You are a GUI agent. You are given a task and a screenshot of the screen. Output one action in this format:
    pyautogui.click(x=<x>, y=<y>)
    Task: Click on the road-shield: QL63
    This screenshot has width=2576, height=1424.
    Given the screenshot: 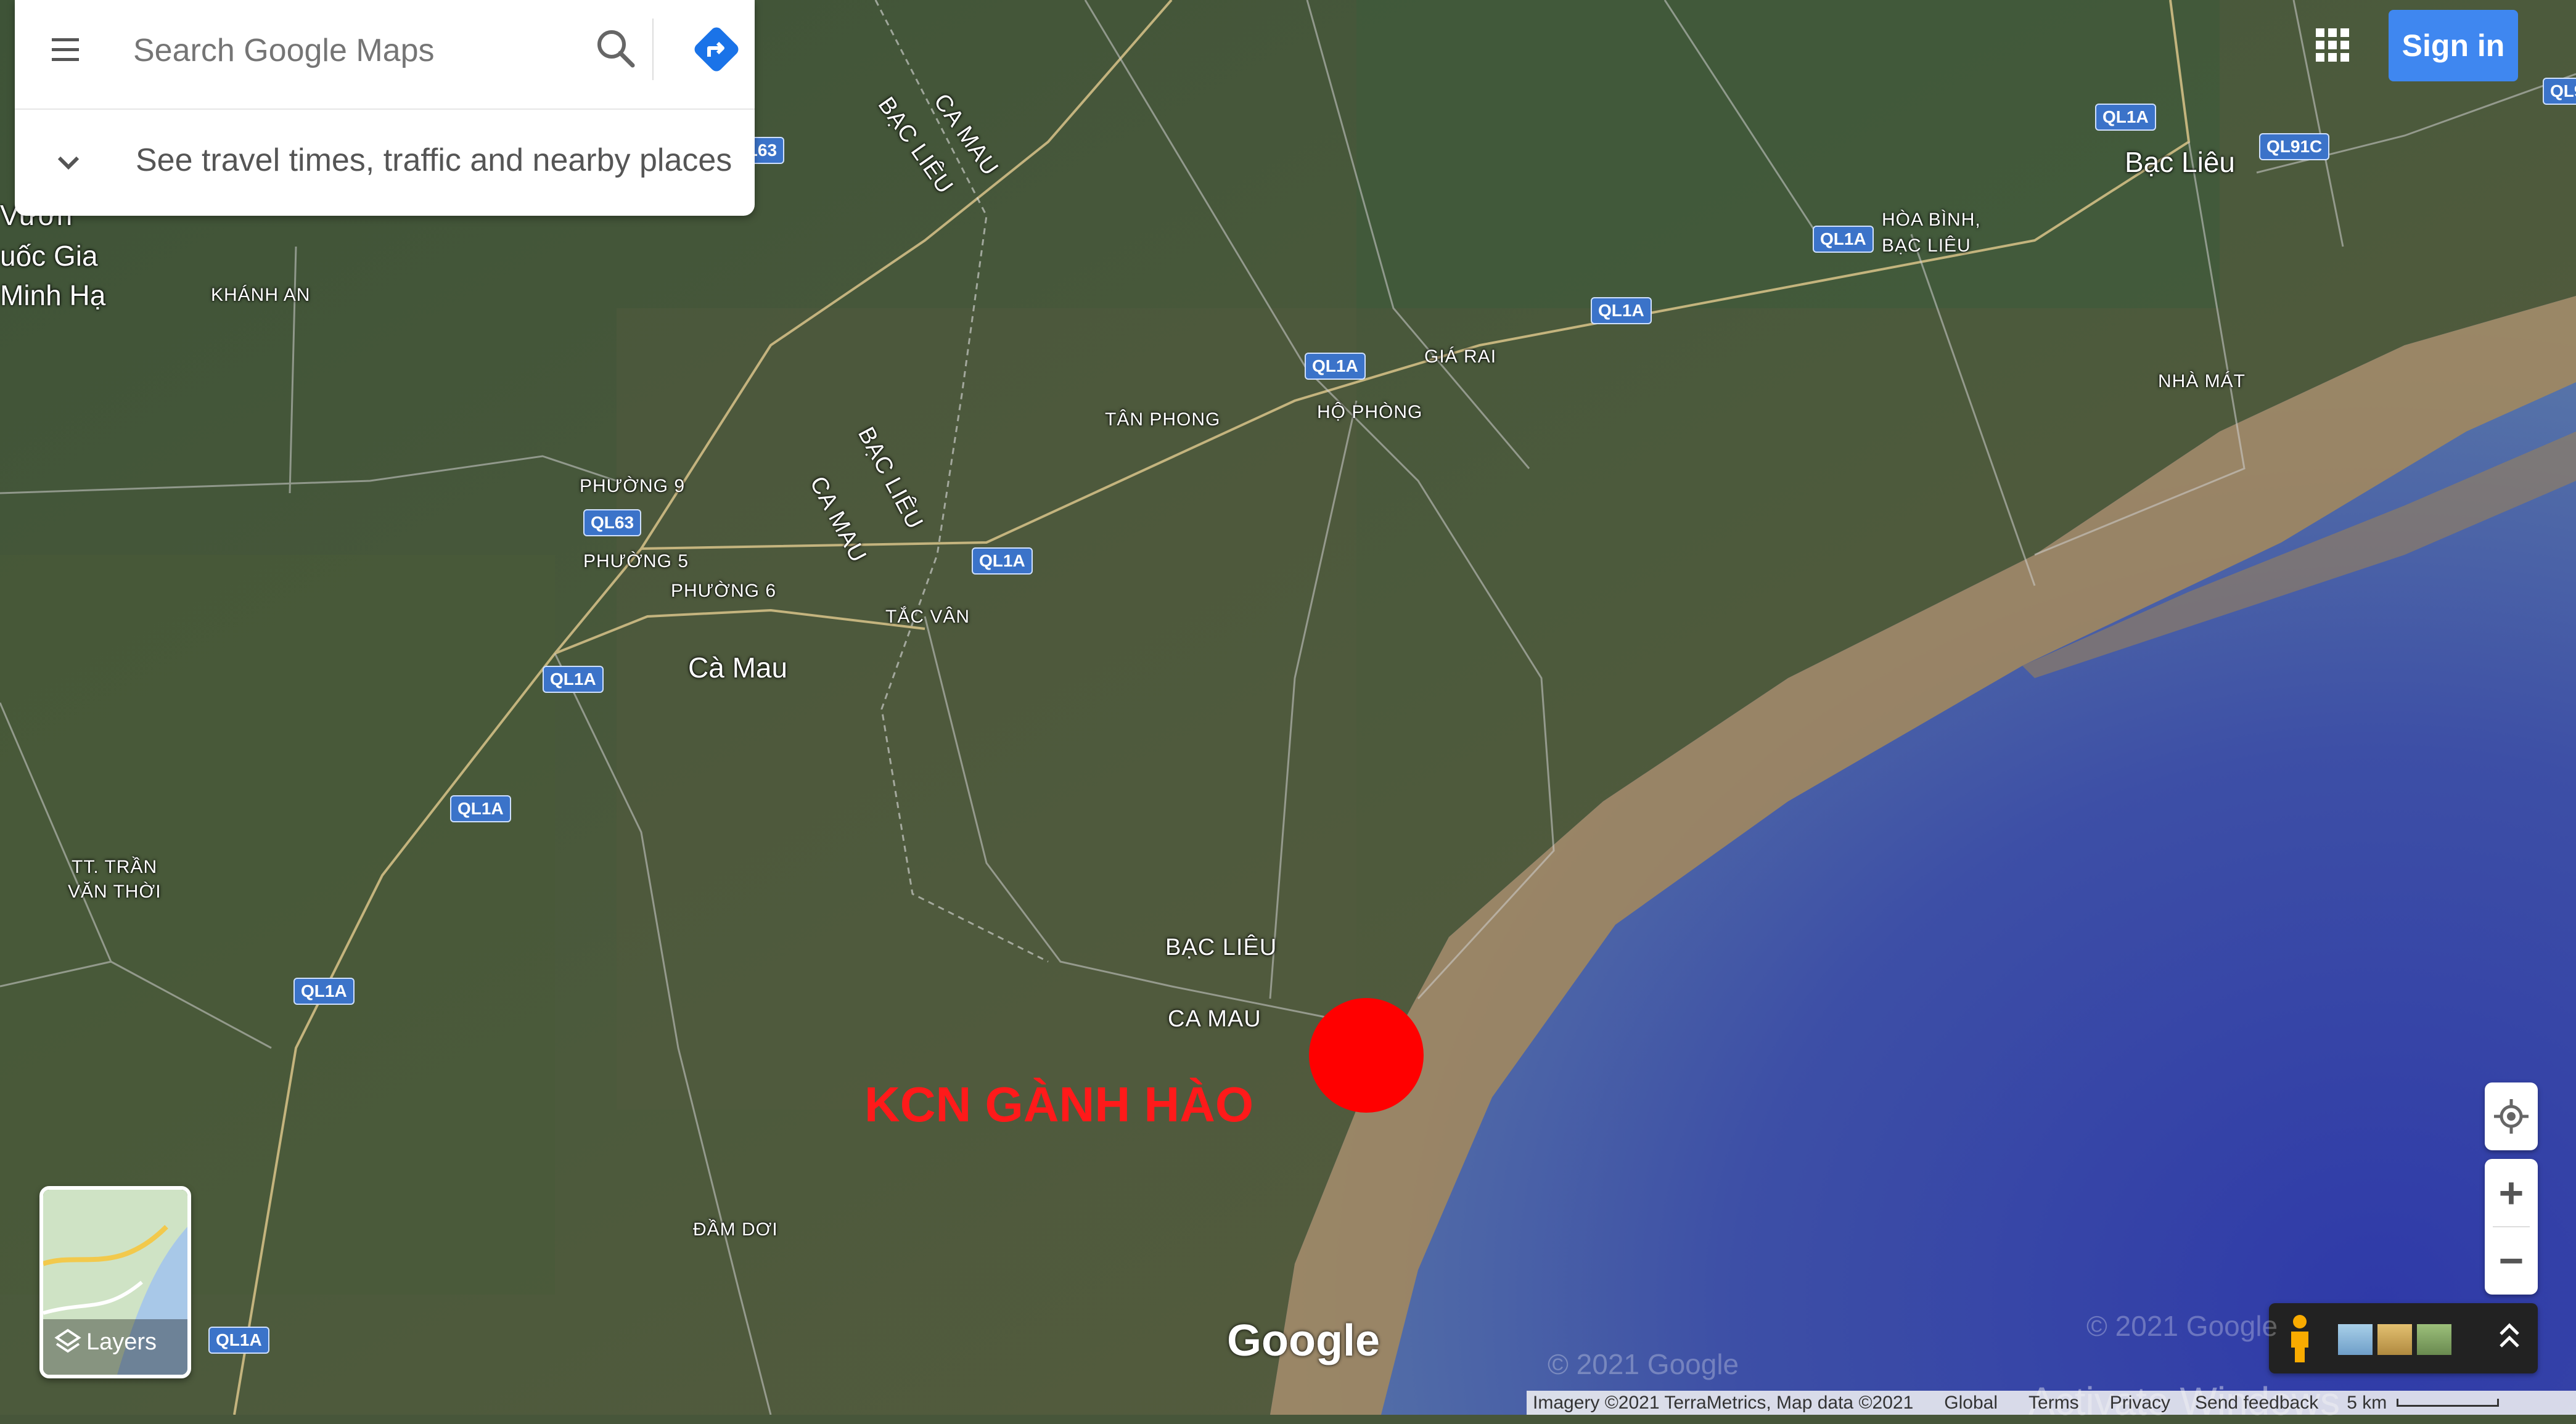 What is the action you would take?
    pyautogui.click(x=612, y=522)
    